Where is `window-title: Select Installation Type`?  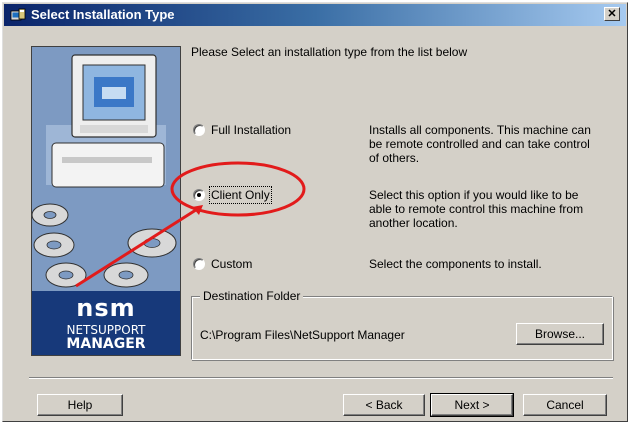
window-title: Select Installation Type is located at coordinates (103, 14).